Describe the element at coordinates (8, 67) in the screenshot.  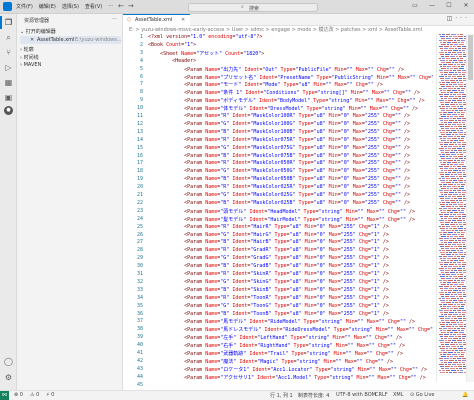
I see `run-debug-icon: ▷` at that location.